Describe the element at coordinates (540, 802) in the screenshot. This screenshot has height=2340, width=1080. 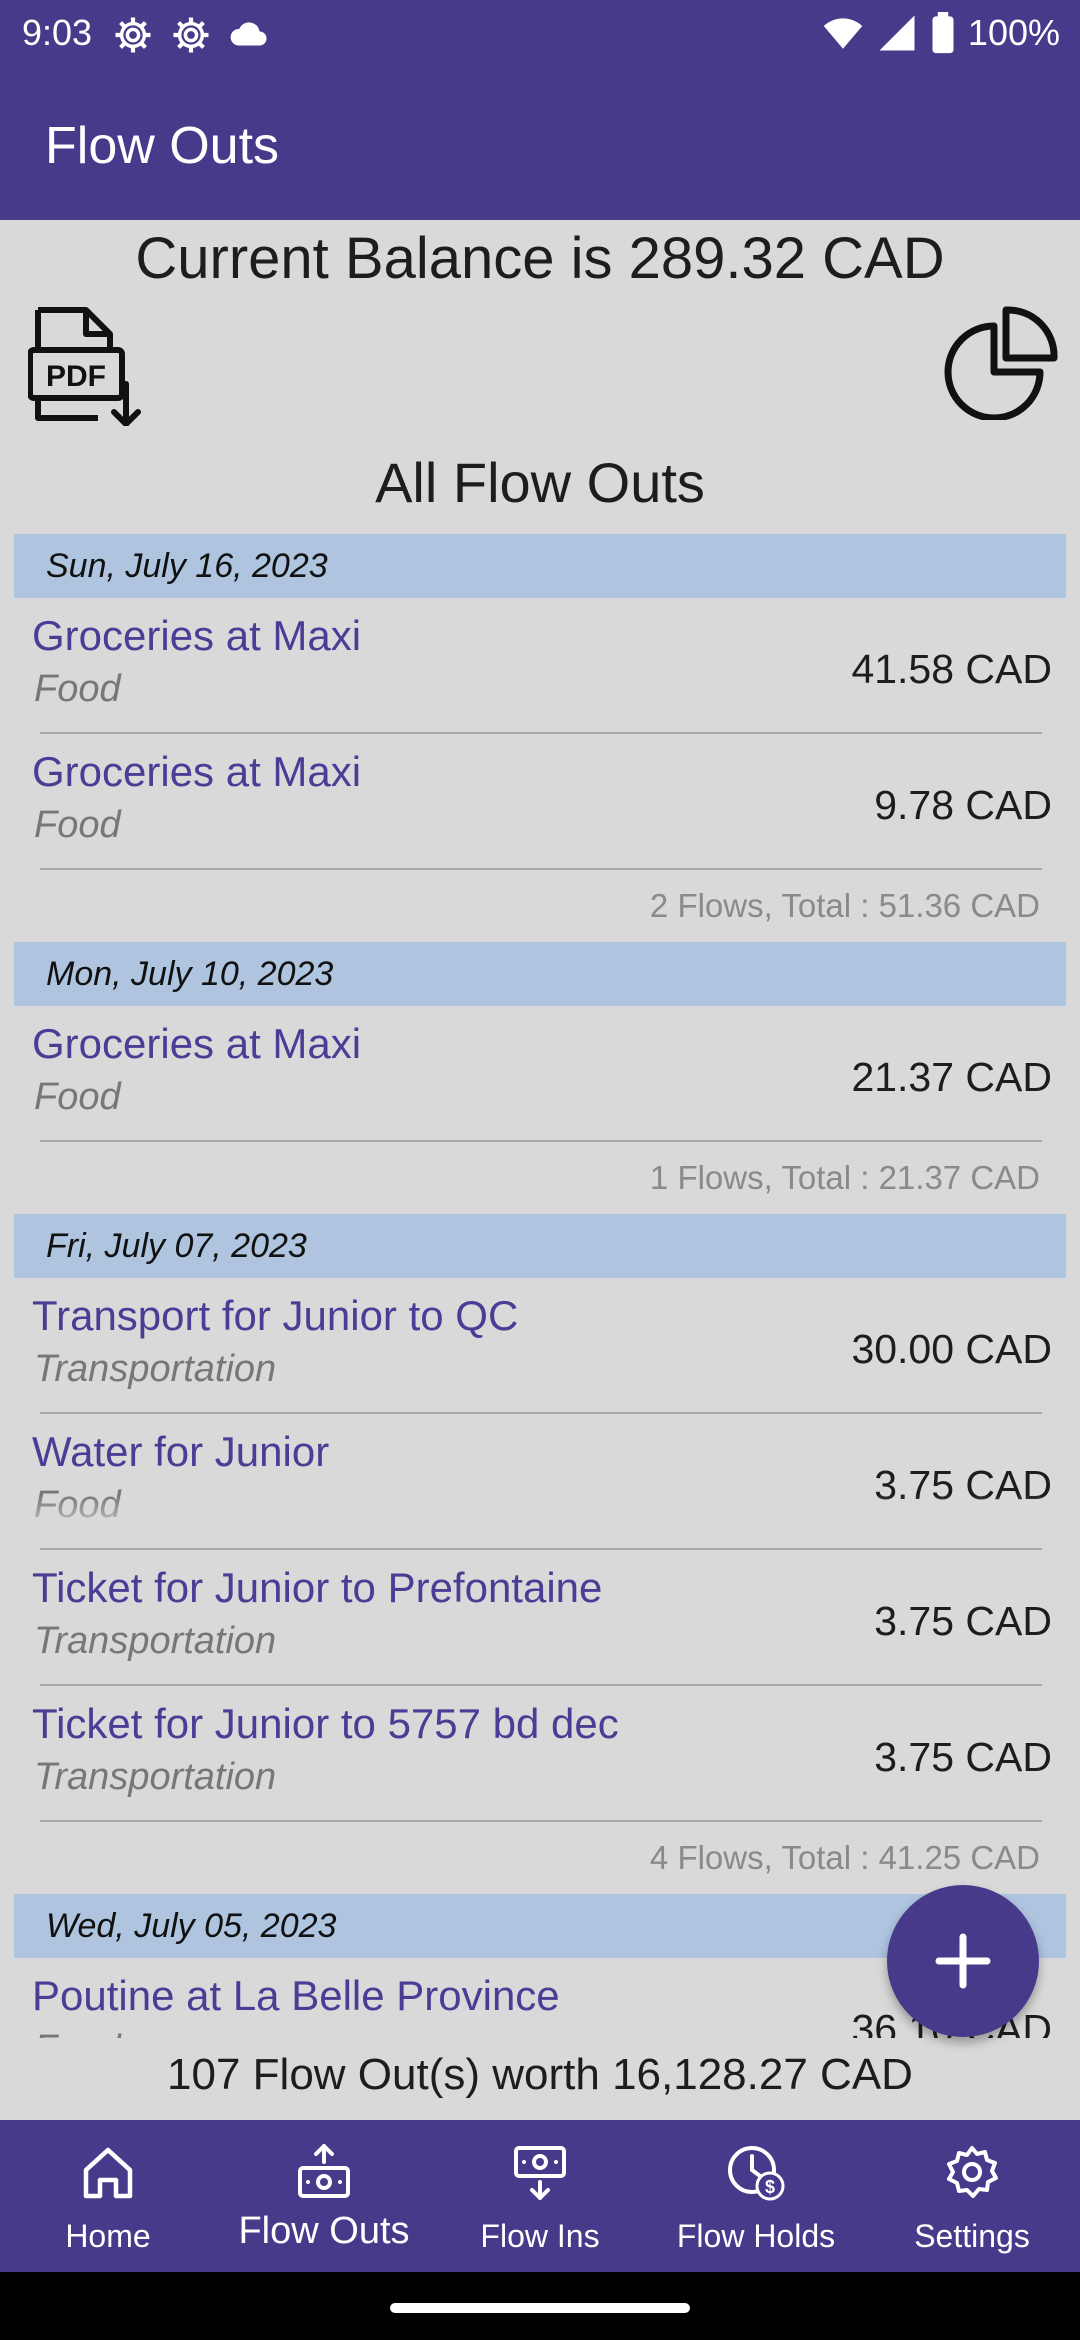
I see `list-item: Groceries at Maxi Food 9.78 CAD` at that location.